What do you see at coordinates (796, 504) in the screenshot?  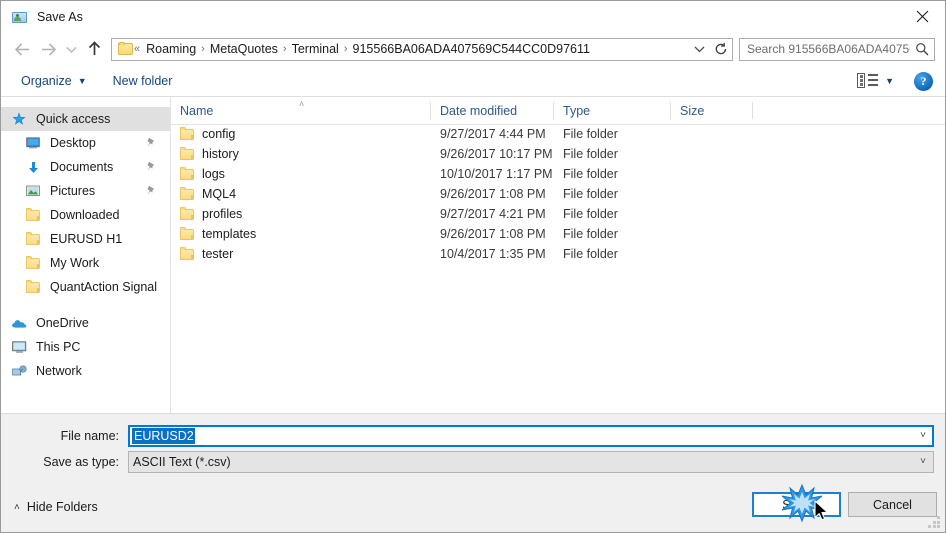 I see `save-button: Save` at bounding box center [796, 504].